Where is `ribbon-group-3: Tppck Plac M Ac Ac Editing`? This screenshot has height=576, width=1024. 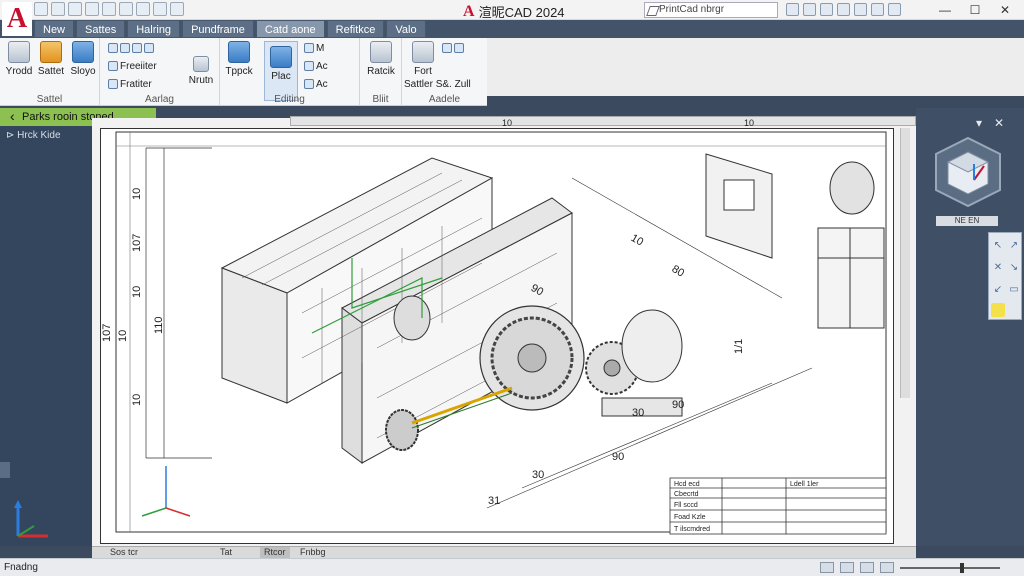 ribbon-group-3: Tppck Plac M Ac Ac Editing is located at coordinates (290, 72).